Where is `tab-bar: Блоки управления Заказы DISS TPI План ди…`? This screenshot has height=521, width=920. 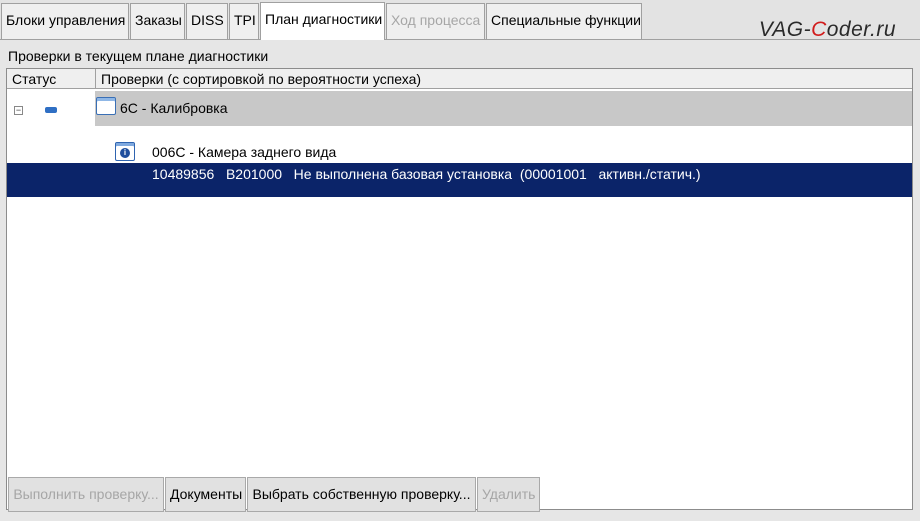
tab-bar: Блоки управления Заказы DISS TPI План ди… is located at coordinates (460, 20).